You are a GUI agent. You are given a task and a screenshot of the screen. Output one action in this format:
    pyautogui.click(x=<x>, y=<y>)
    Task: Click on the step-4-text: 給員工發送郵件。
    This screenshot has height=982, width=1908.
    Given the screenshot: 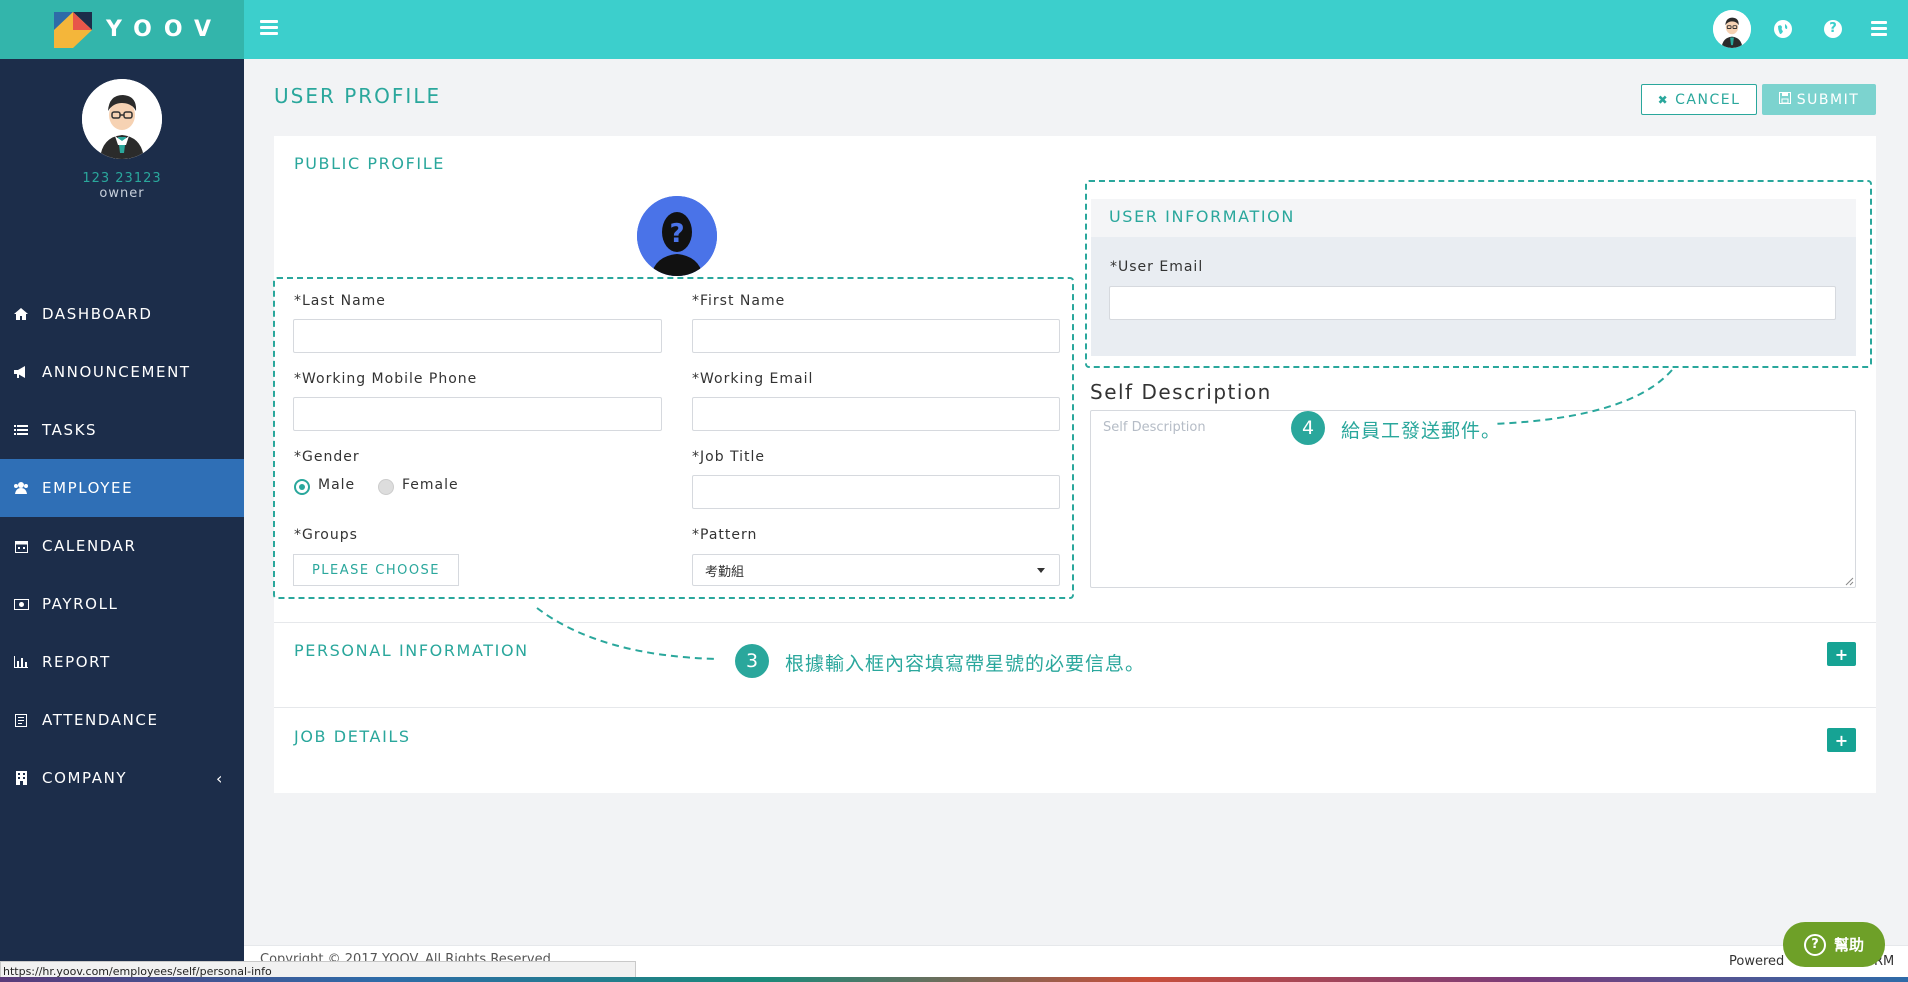 What is the action you would take?
    pyautogui.click(x=1421, y=431)
    